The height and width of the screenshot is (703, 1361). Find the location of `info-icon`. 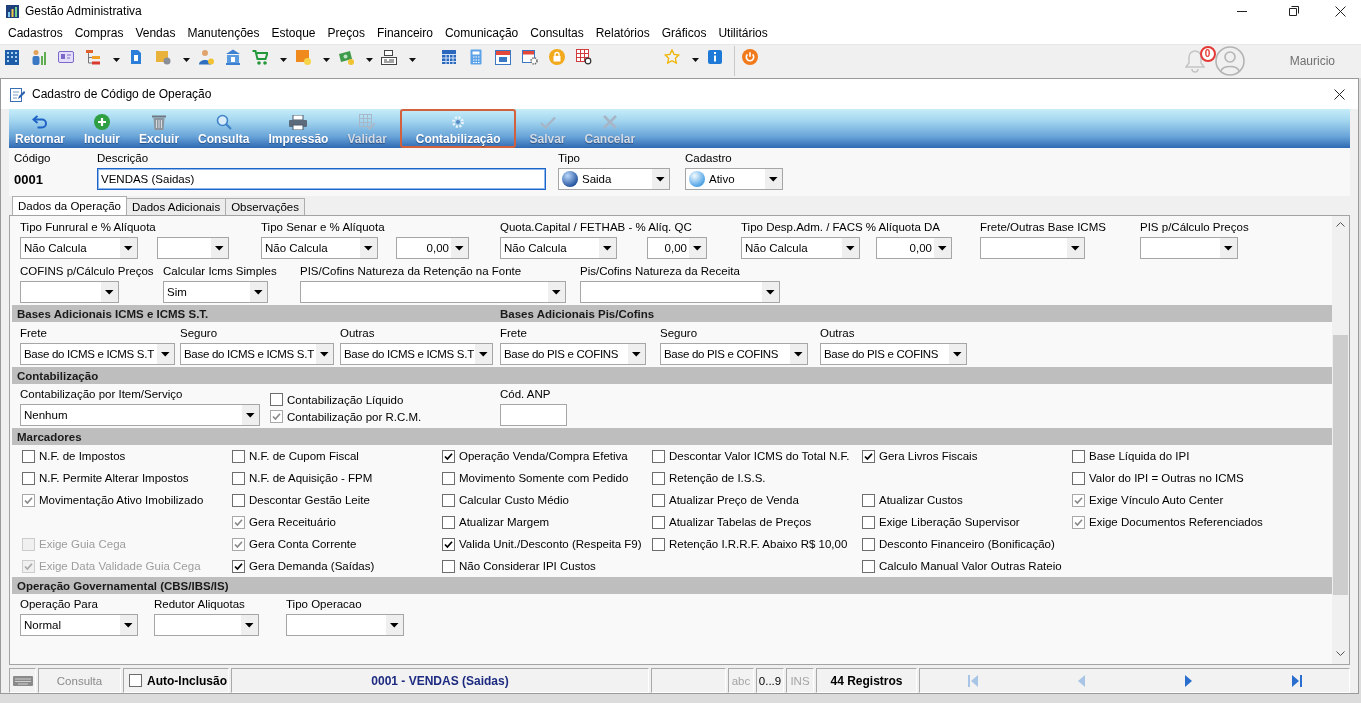

info-icon is located at coordinates (715, 57).